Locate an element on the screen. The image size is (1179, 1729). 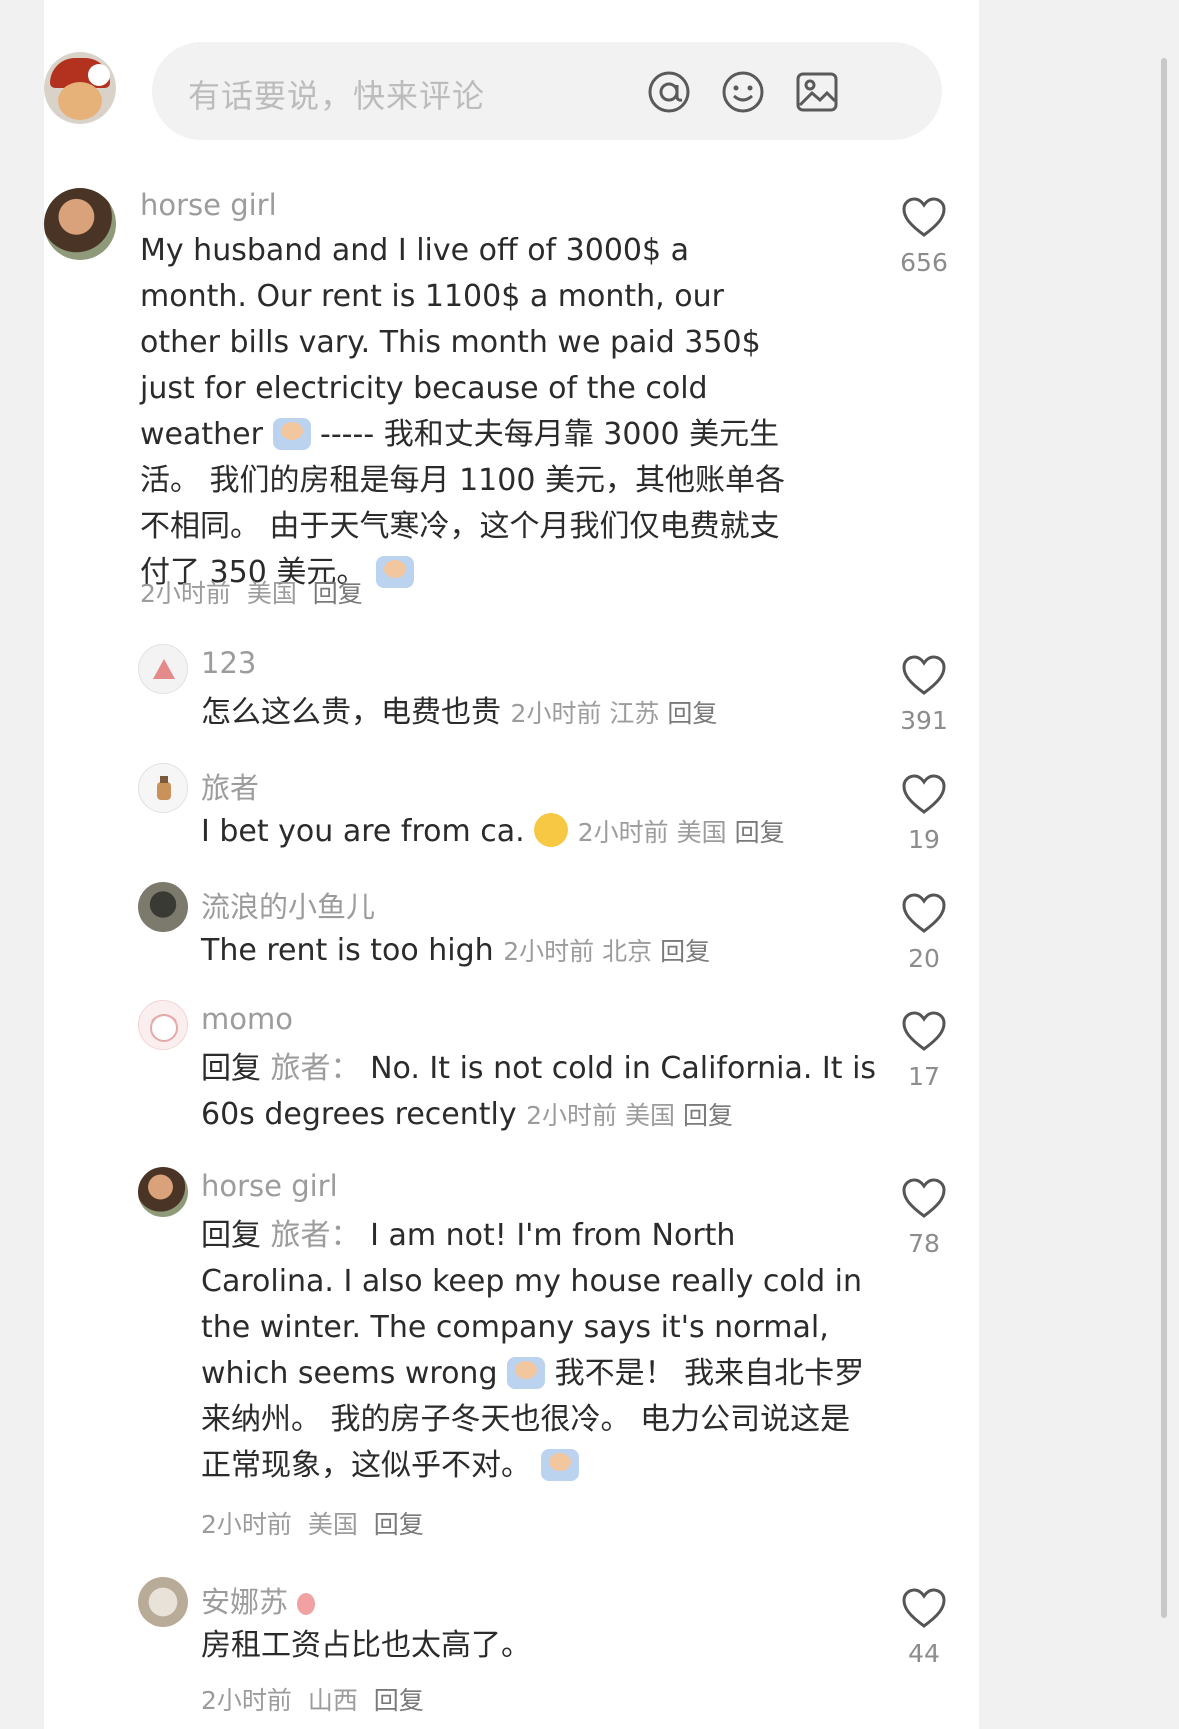
like-button: 391 is located at coordinates (924, 694).